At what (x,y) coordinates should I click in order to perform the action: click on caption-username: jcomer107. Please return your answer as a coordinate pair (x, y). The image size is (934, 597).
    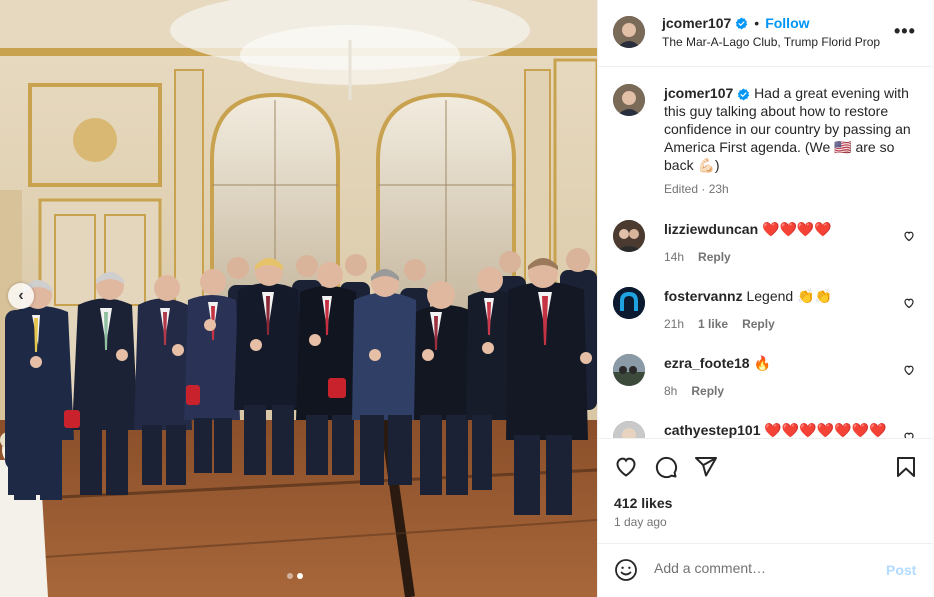
    Looking at the image, I should click on (698, 93).